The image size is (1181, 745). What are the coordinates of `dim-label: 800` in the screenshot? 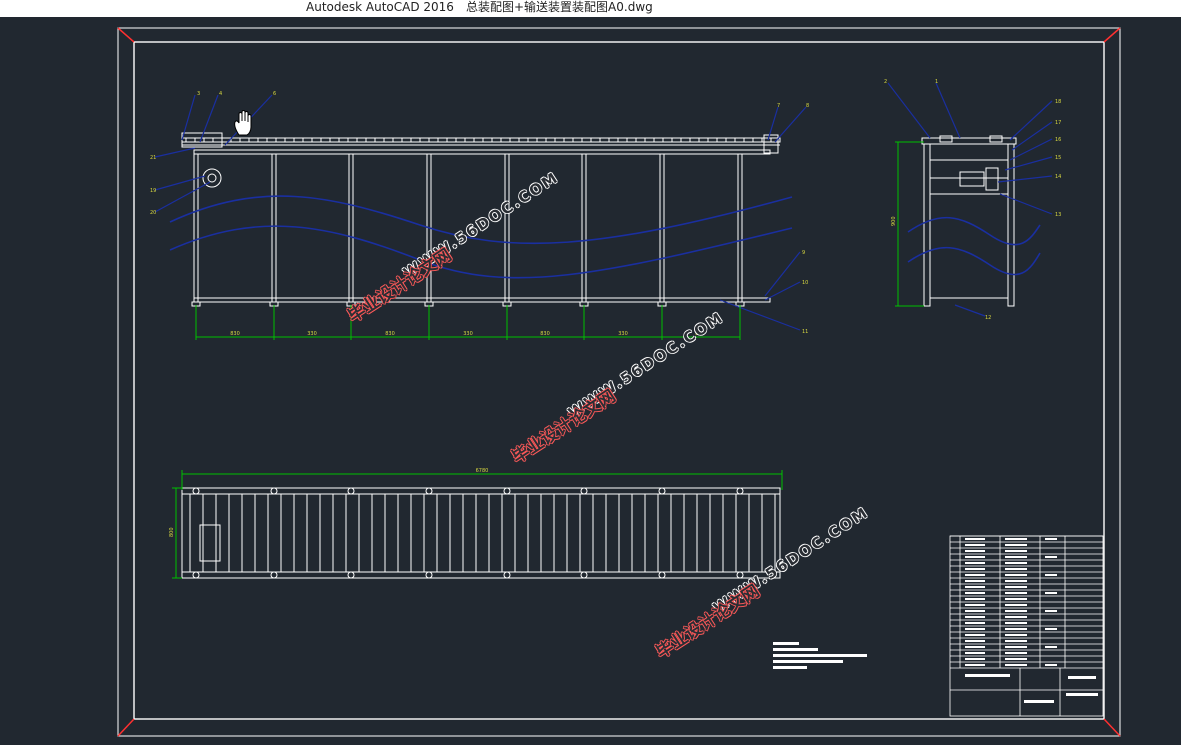 It's located at (172, 532).